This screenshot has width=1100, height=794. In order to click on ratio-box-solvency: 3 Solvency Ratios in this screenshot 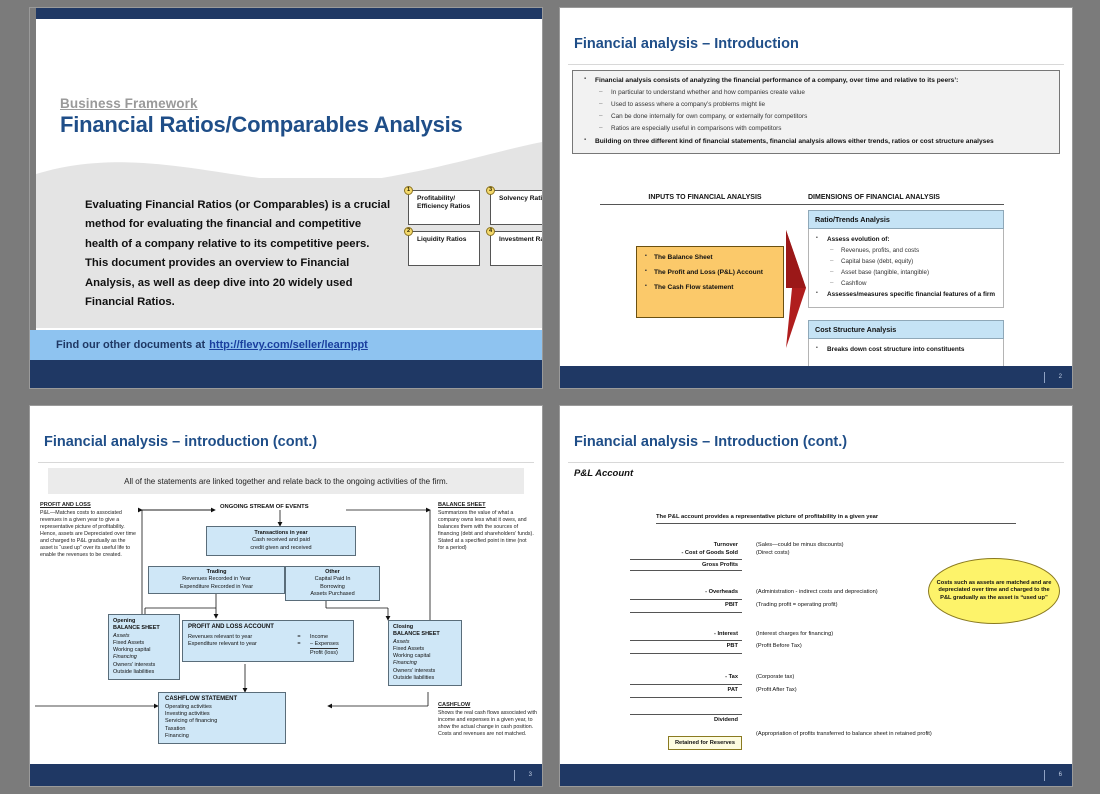, I will do `click(514, 205)`.